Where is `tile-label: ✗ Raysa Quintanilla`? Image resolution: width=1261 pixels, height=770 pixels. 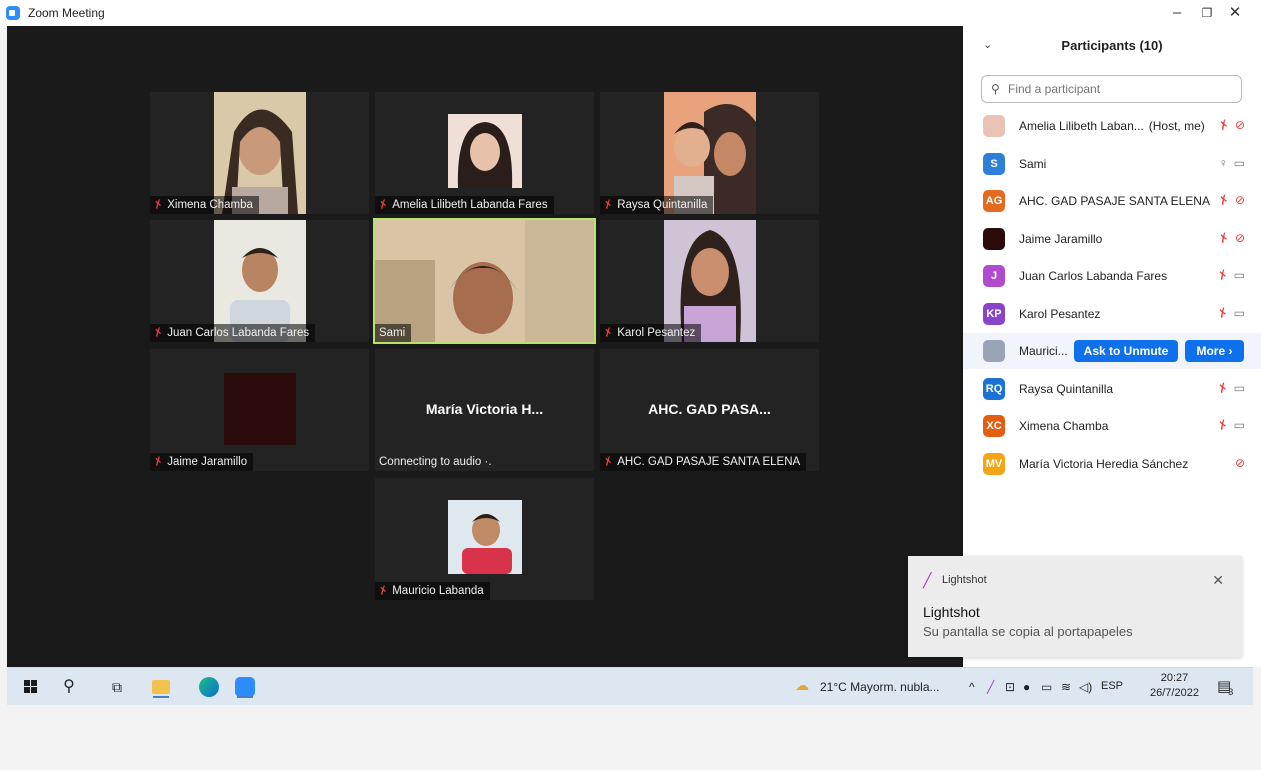
tile-label: ✗ Raysa Quintanilla is located at coordinates (657, 205).